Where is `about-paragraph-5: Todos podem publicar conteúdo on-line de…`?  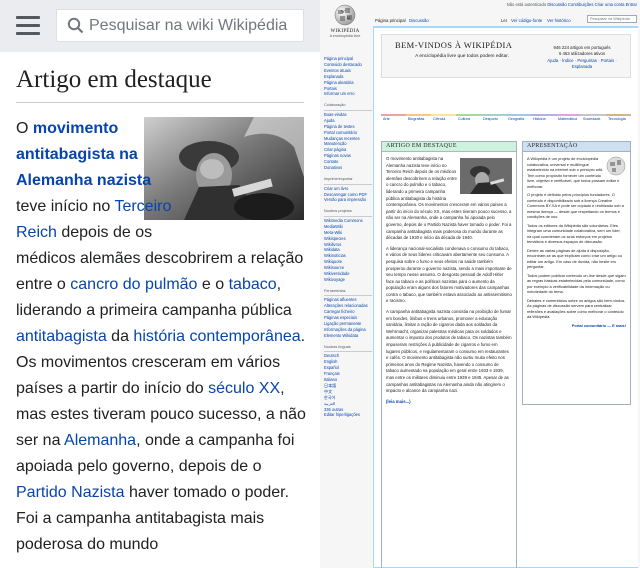
about-paragraph-5: Todos podem publicar conteúdo on-line de… is located at coordinates (576, 283).